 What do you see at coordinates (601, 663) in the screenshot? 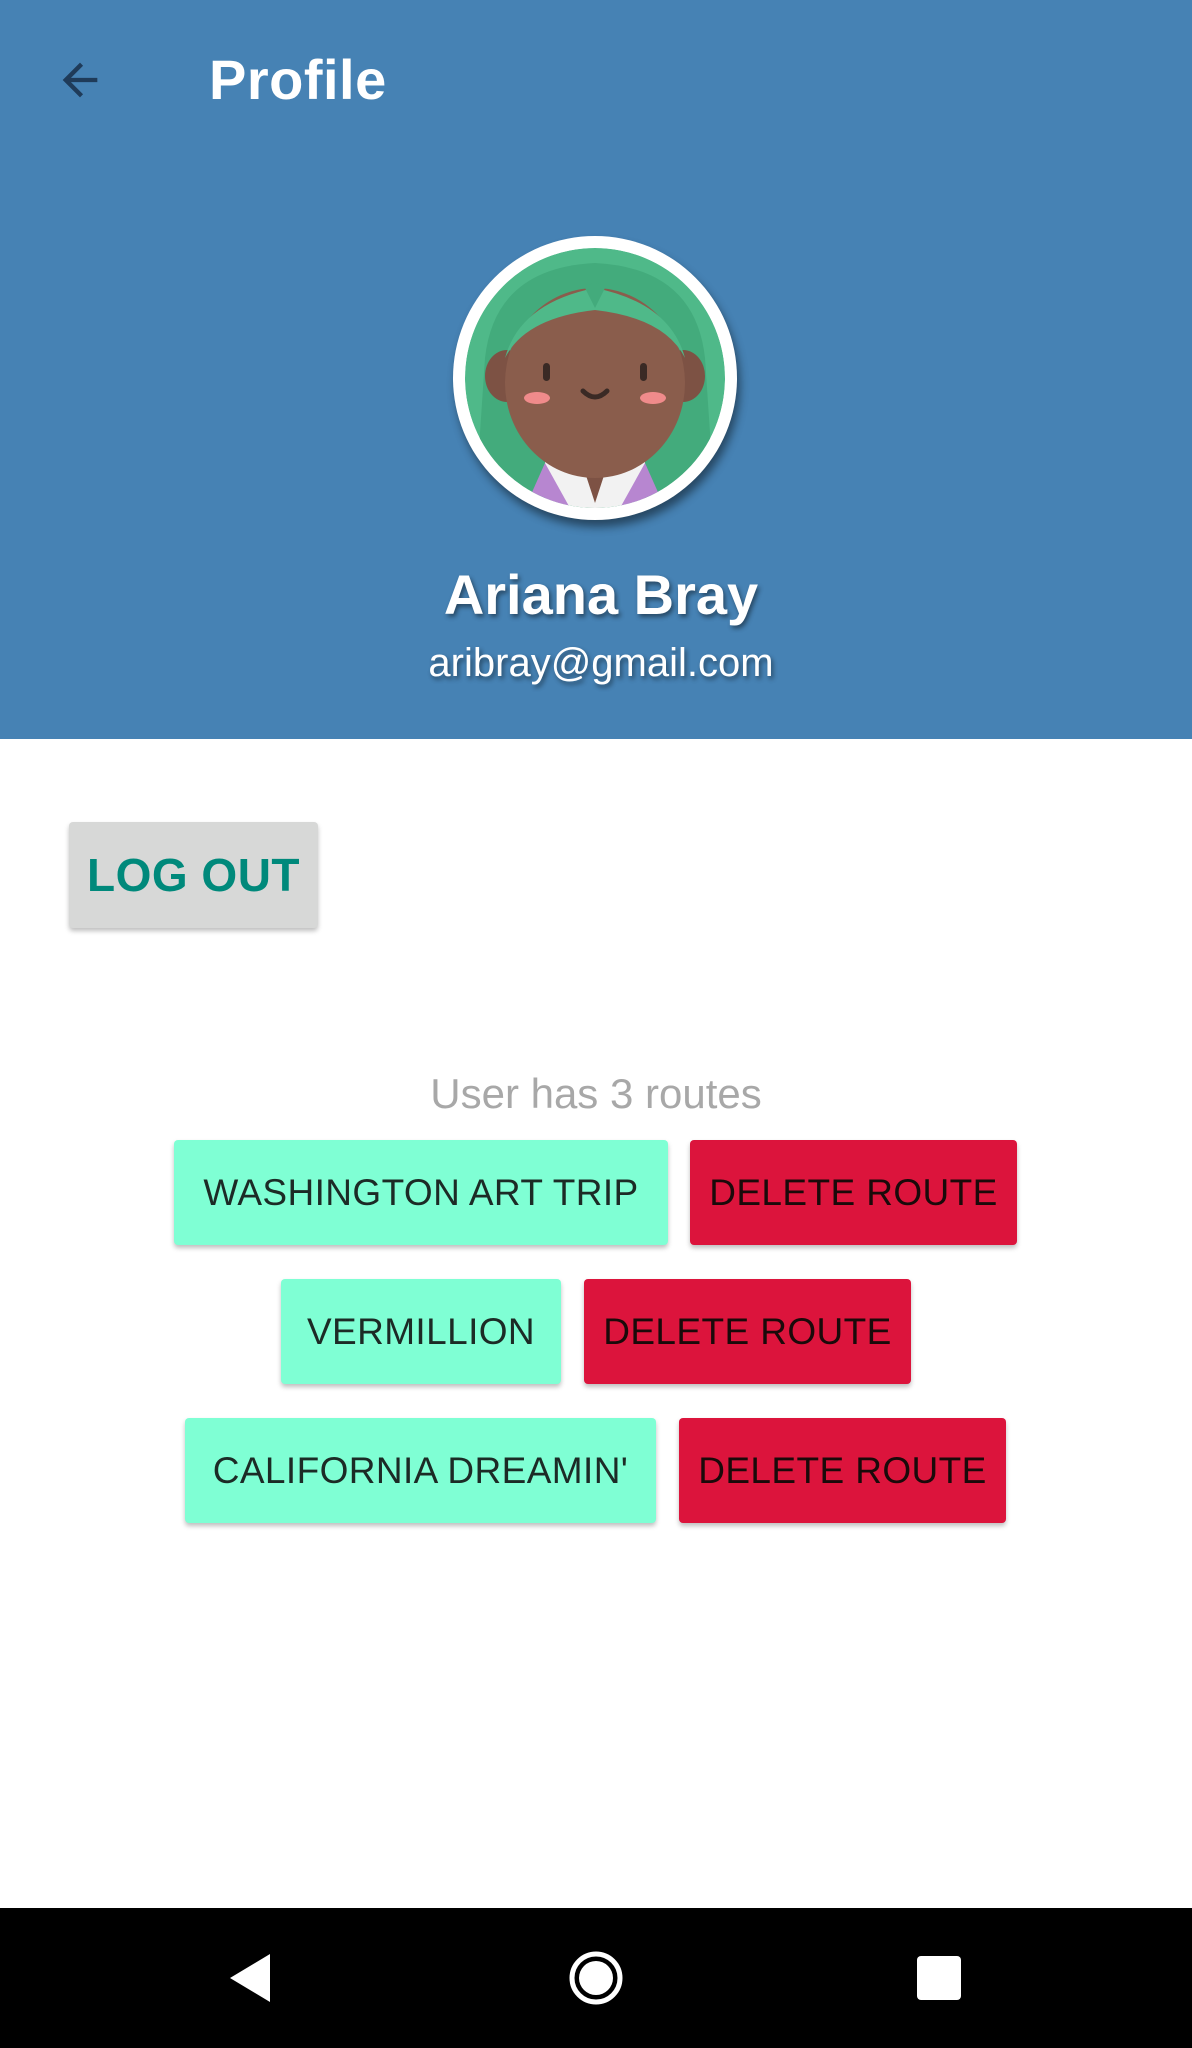
I see `user-email: aribray@gmail.com` at bounding box center [601, 663].